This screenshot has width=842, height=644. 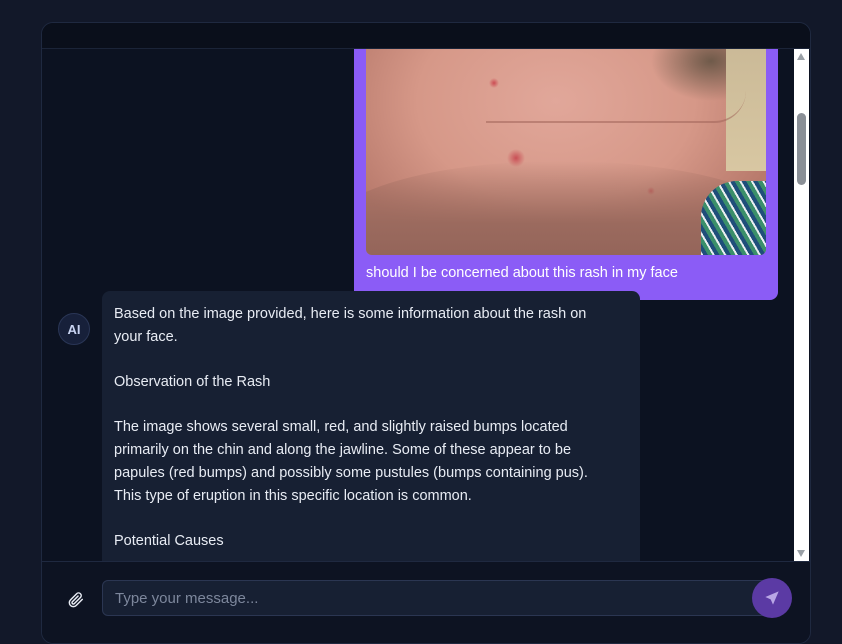 What do you see at coordinates (169, 540) in the screenshot?
I see `ai-heading-causes: Potential Causes` at bounding box center [169, 540].